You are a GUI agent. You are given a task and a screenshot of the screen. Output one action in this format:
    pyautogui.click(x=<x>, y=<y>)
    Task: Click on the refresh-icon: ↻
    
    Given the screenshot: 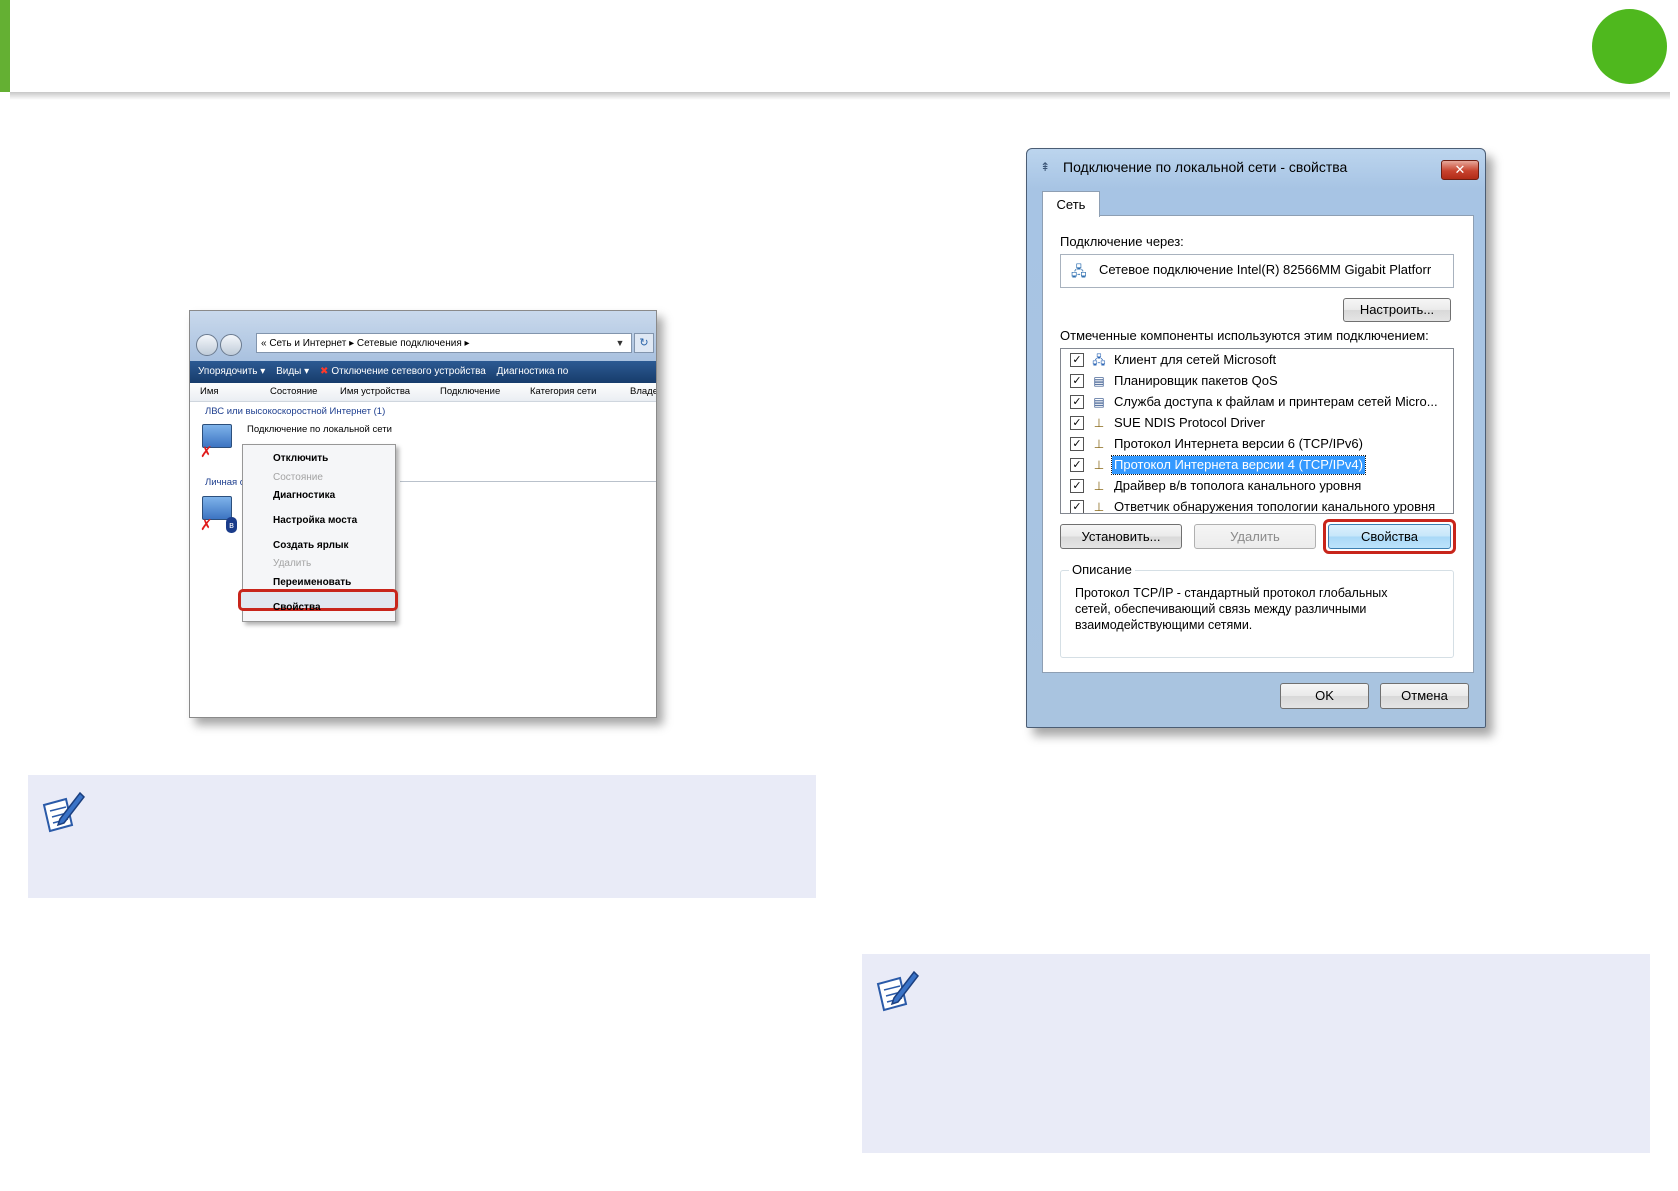 What is the action you would take?
    pyautogui.click(x=644, y=343)
    